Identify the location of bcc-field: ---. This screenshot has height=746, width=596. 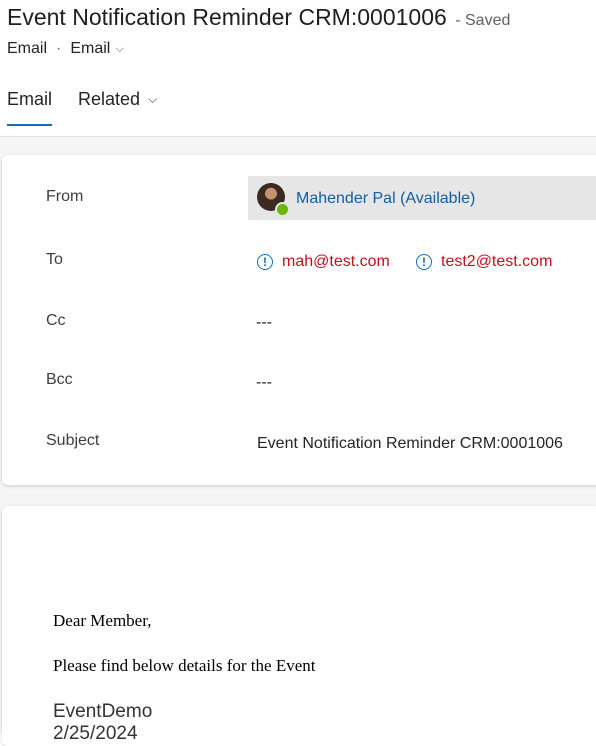
(264, 383).